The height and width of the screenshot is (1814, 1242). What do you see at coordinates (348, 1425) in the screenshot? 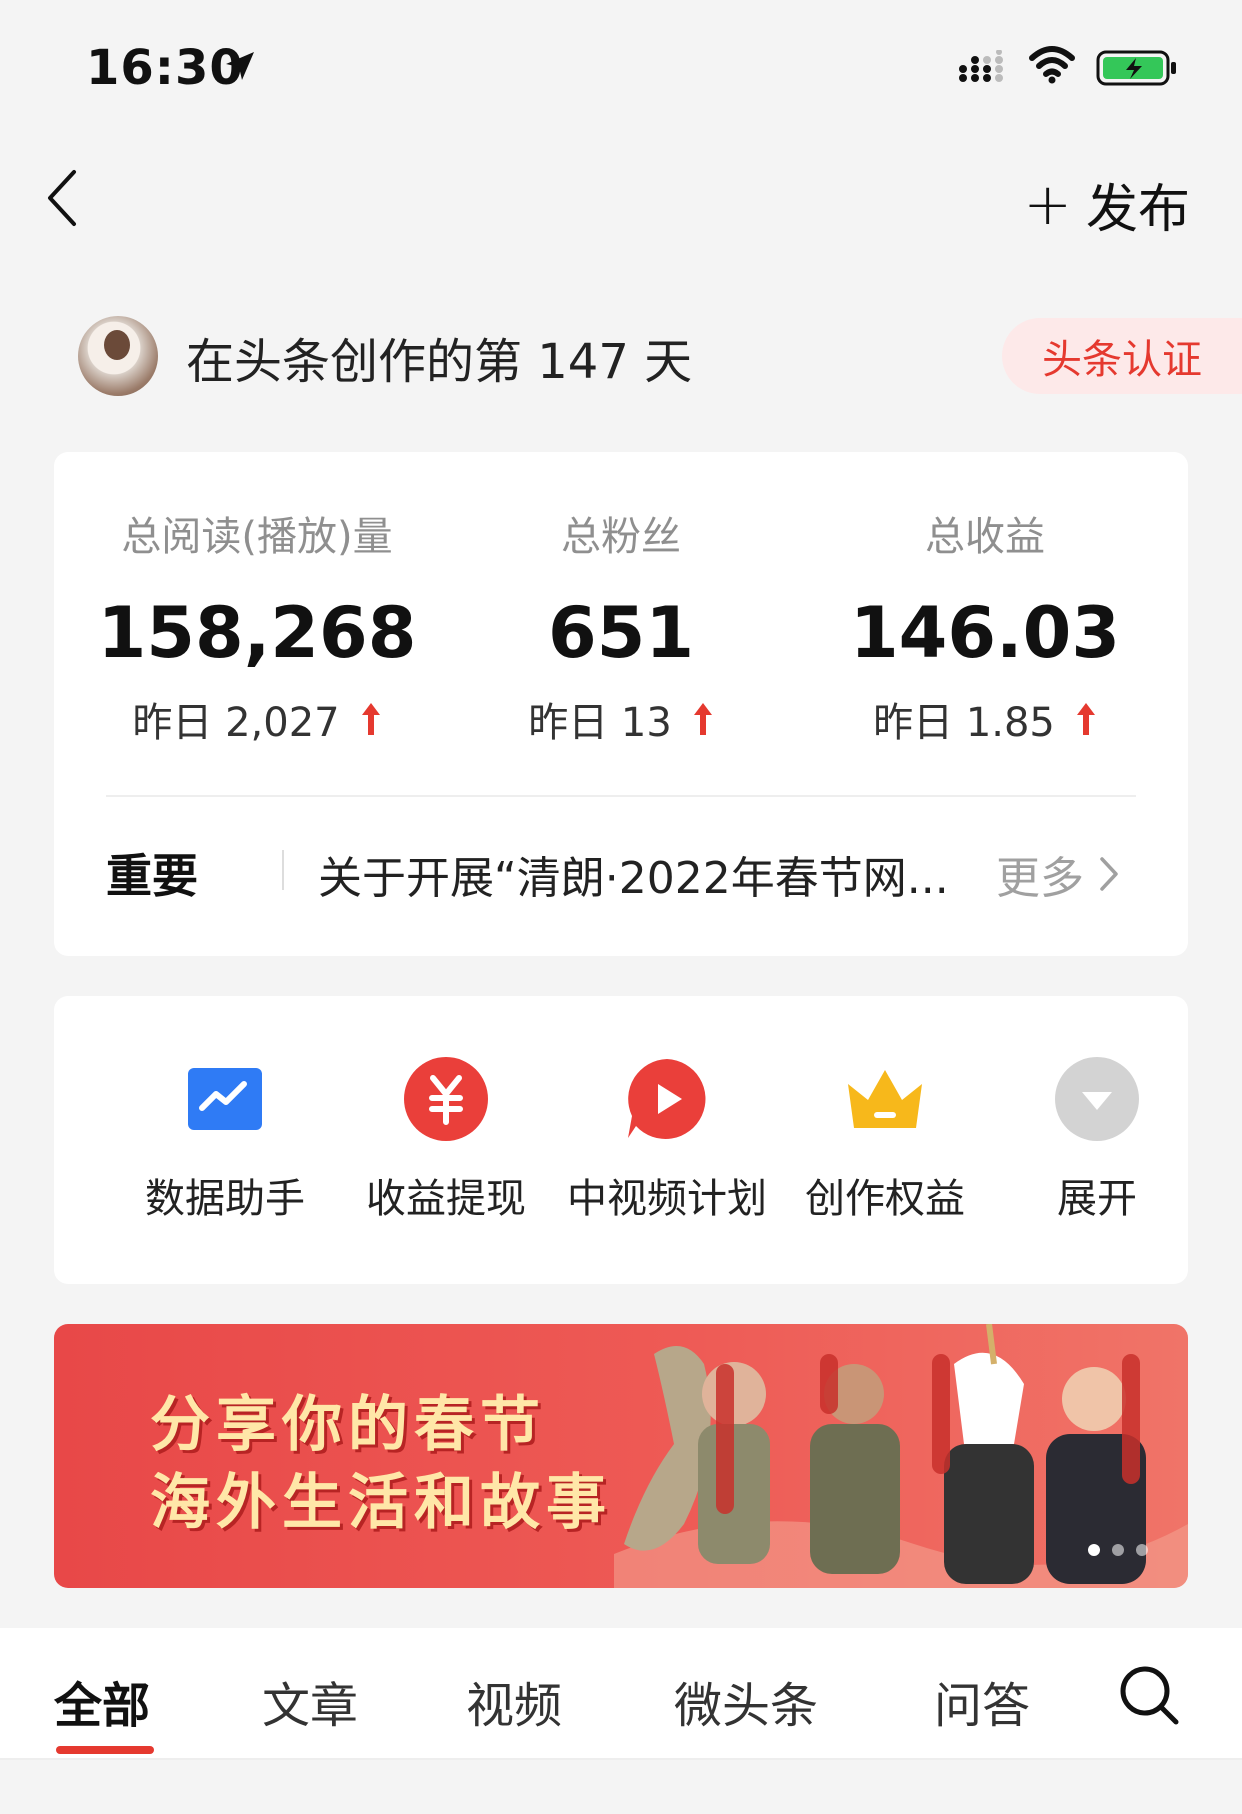
I see `banner-headline: 分享你的春节` at bounding box center [348, 1425].